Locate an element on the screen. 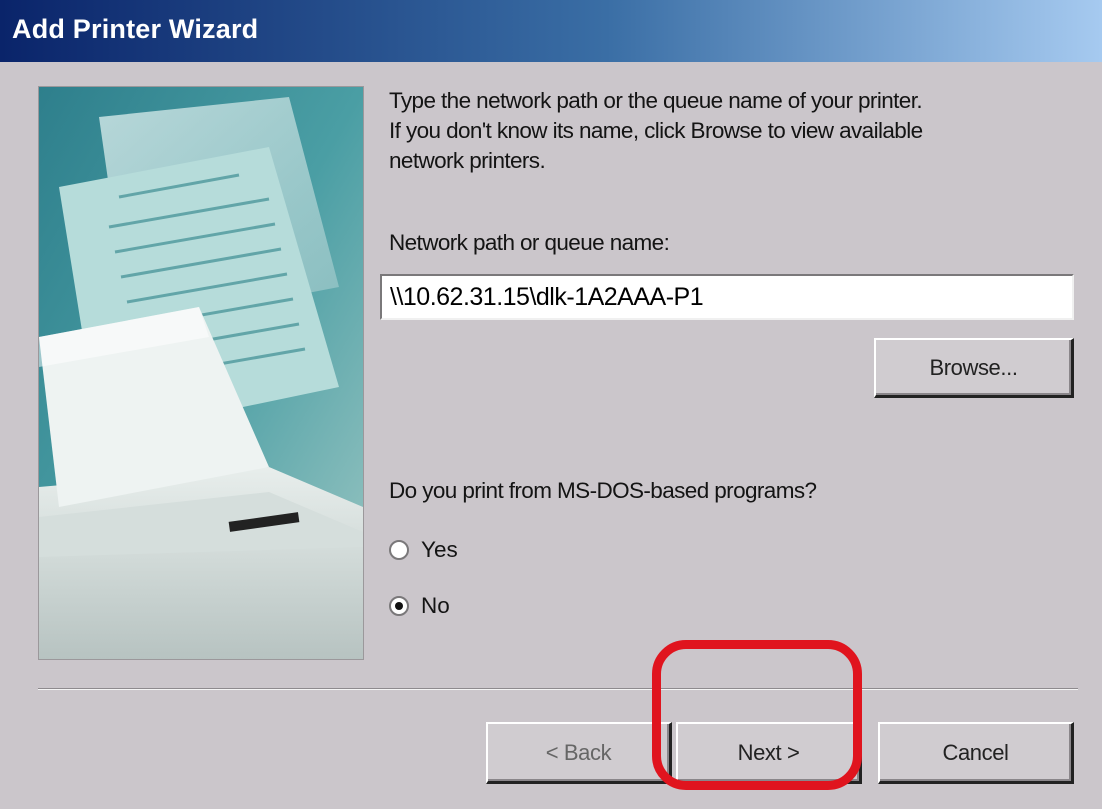  back-button: < Back is located at coordinates (579, 753).